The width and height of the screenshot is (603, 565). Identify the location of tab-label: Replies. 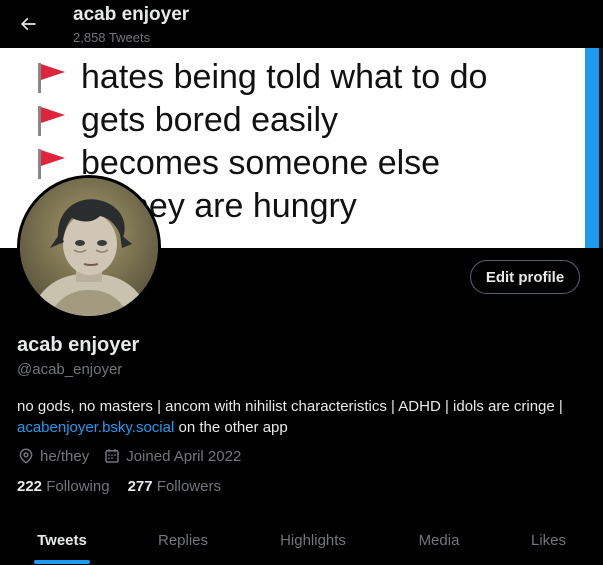
(183, 540).